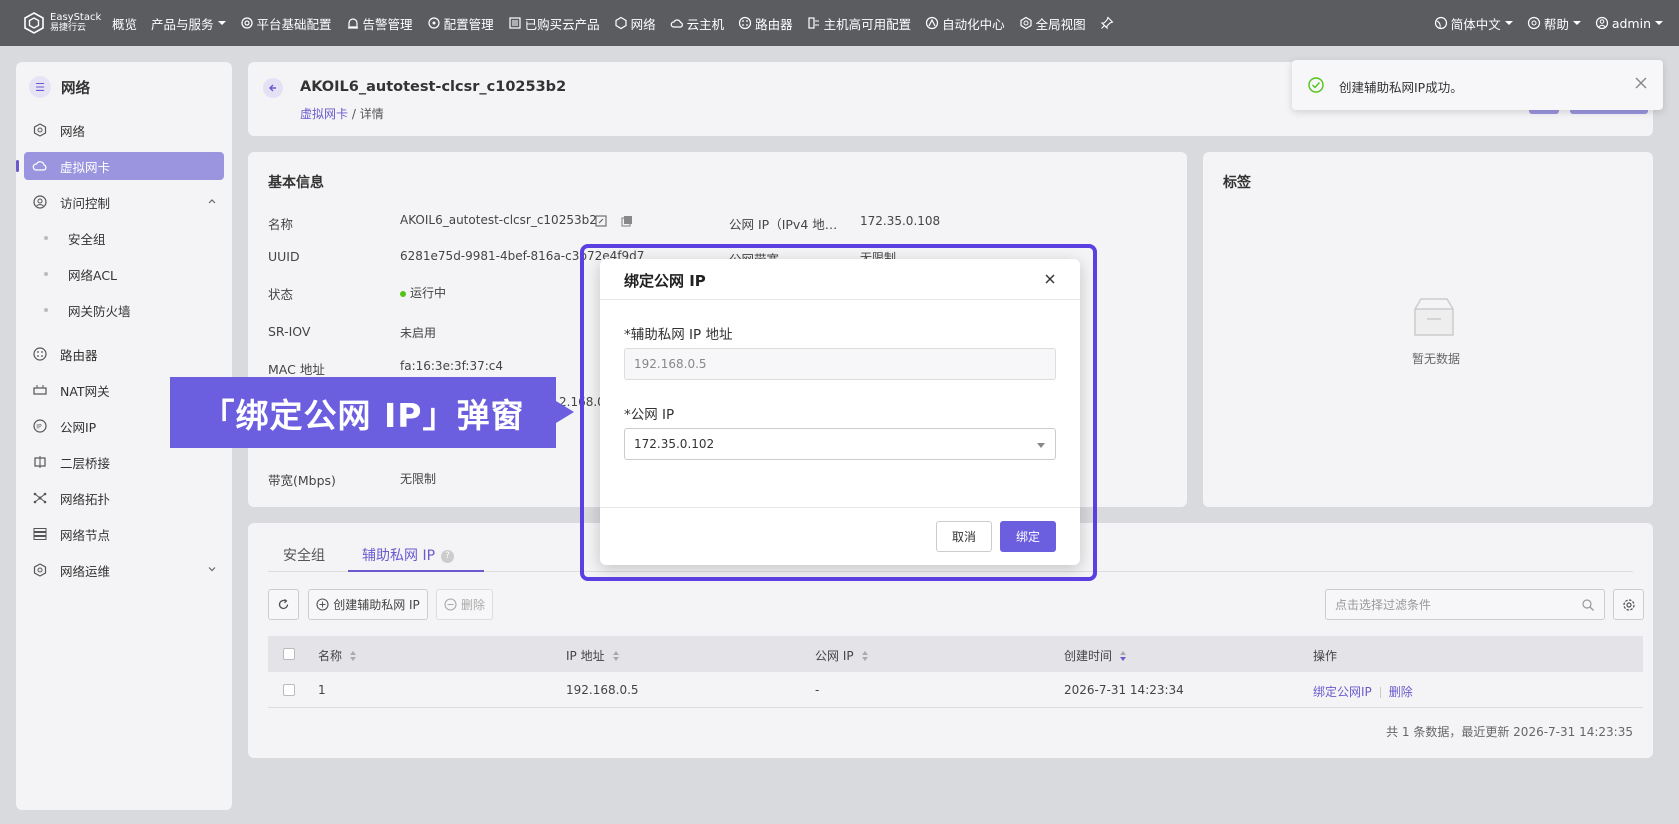  I want to click on sidebar-item-label: 网络拓扑, so click(85, 499).